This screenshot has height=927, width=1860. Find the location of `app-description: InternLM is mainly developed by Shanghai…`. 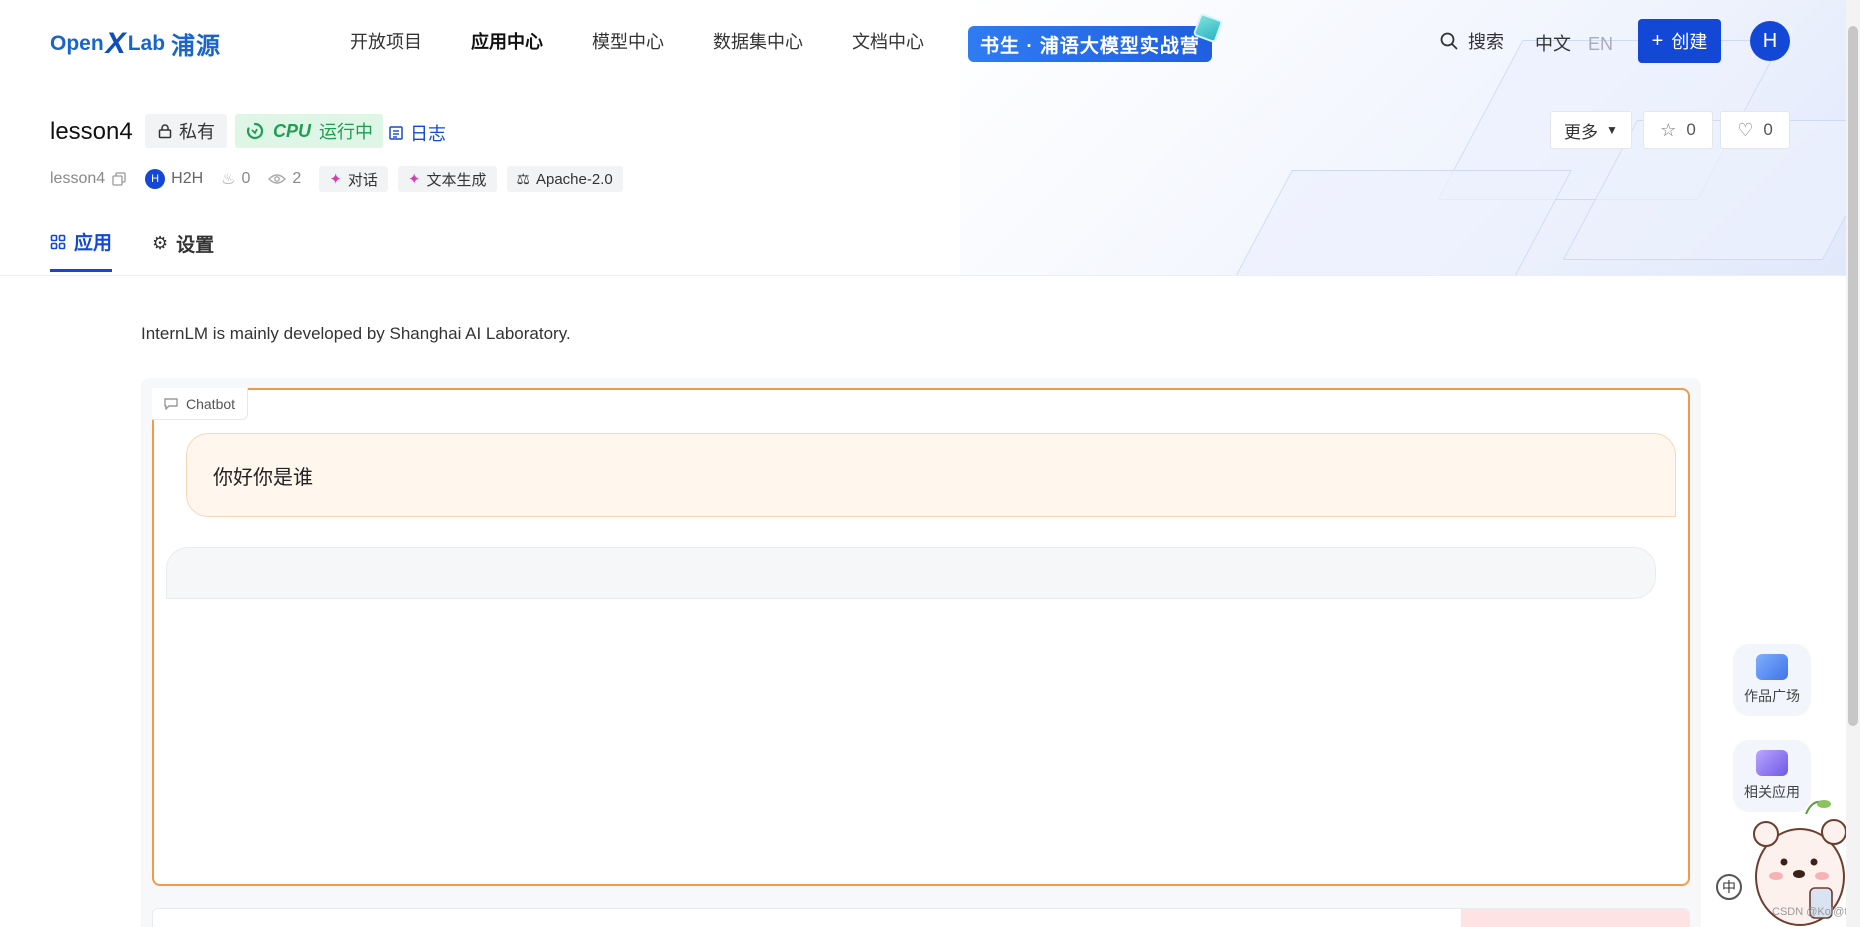

app-description: InternLM is mainly developed by Shanghai… is located at coordinates (356, 333).